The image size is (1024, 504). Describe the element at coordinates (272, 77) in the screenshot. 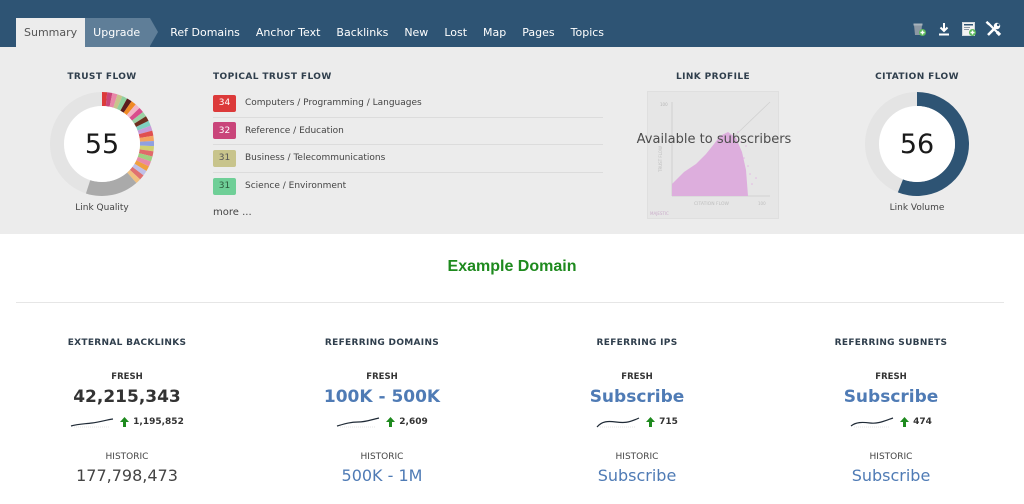

I see `topical-trust-flow-title: TOPICAL TRUST FLOW` at that location.